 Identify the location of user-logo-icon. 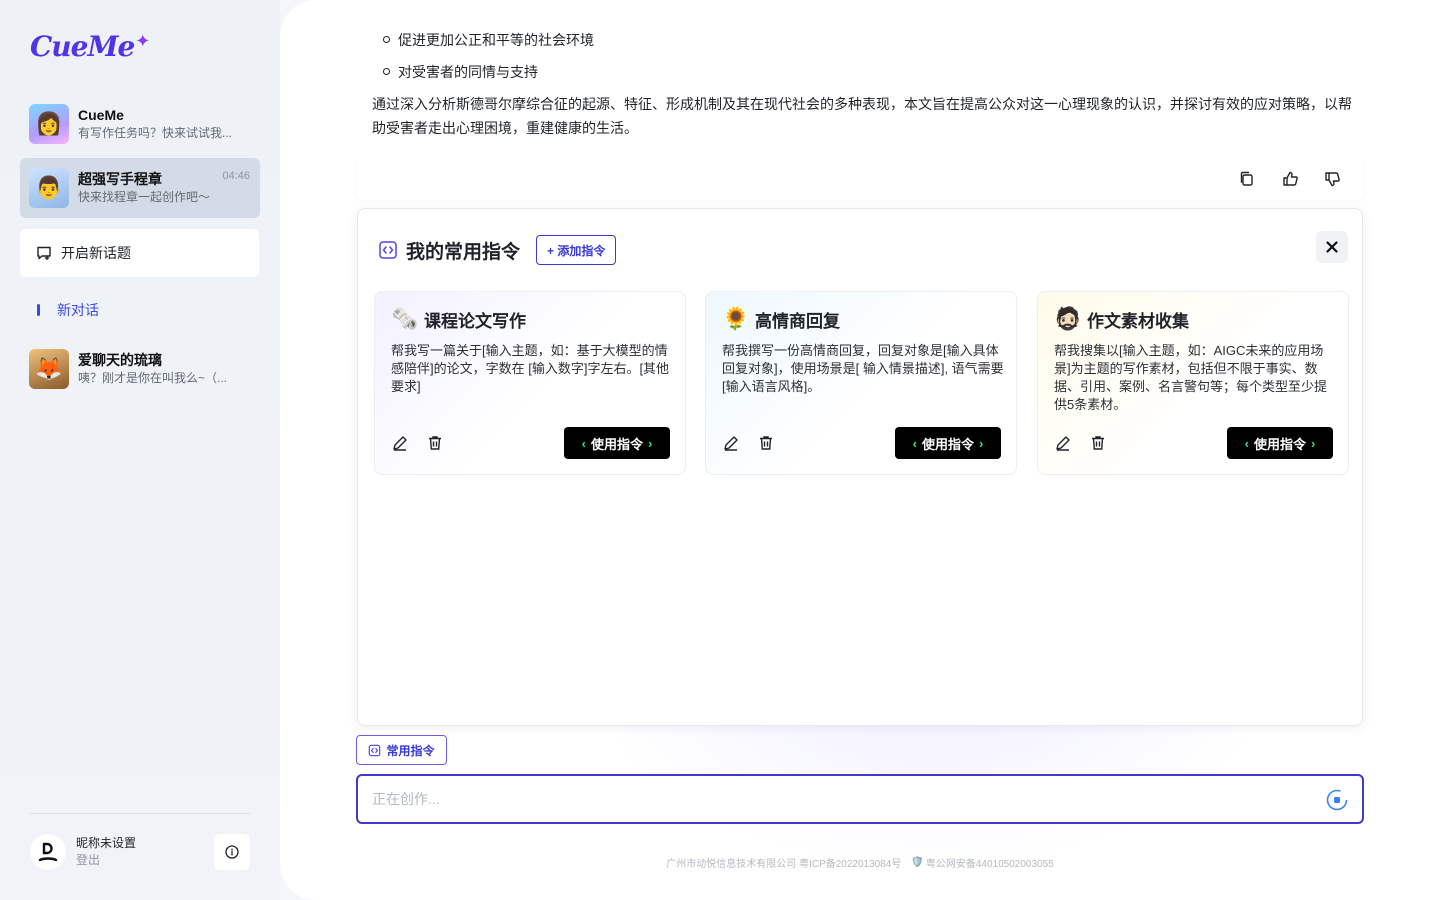
(48, 852).